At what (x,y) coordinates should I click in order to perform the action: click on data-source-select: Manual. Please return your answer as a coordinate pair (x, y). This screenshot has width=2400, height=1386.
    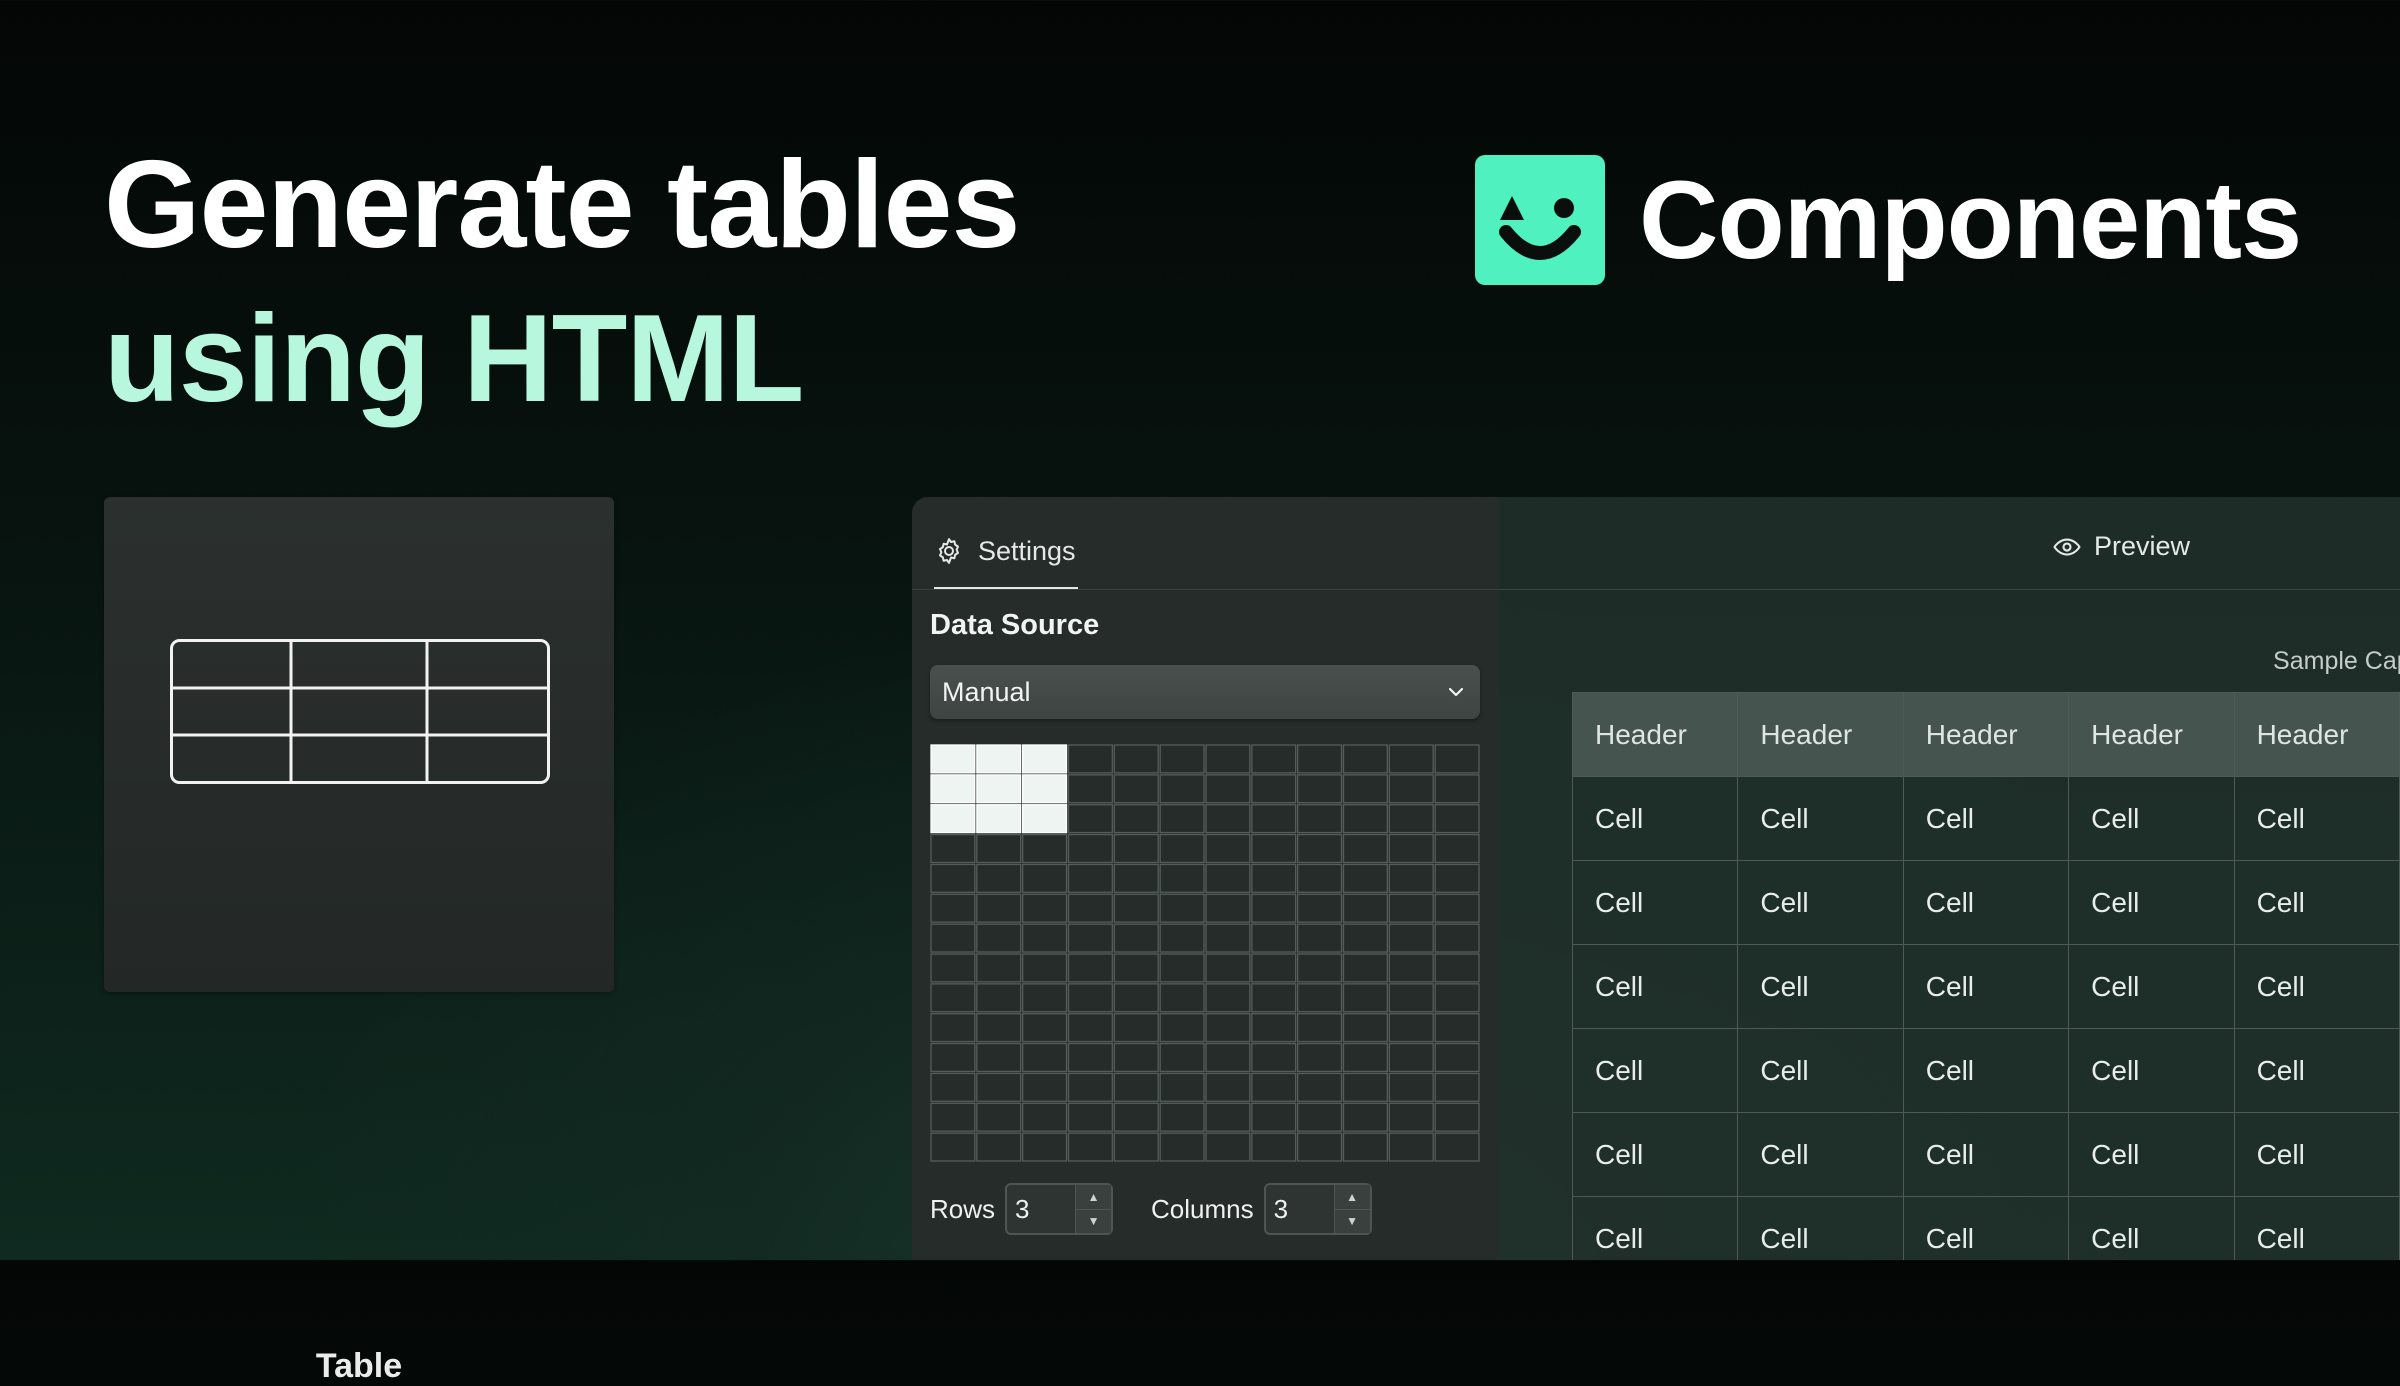
    Looking at the image, I should click on (1205, 692).